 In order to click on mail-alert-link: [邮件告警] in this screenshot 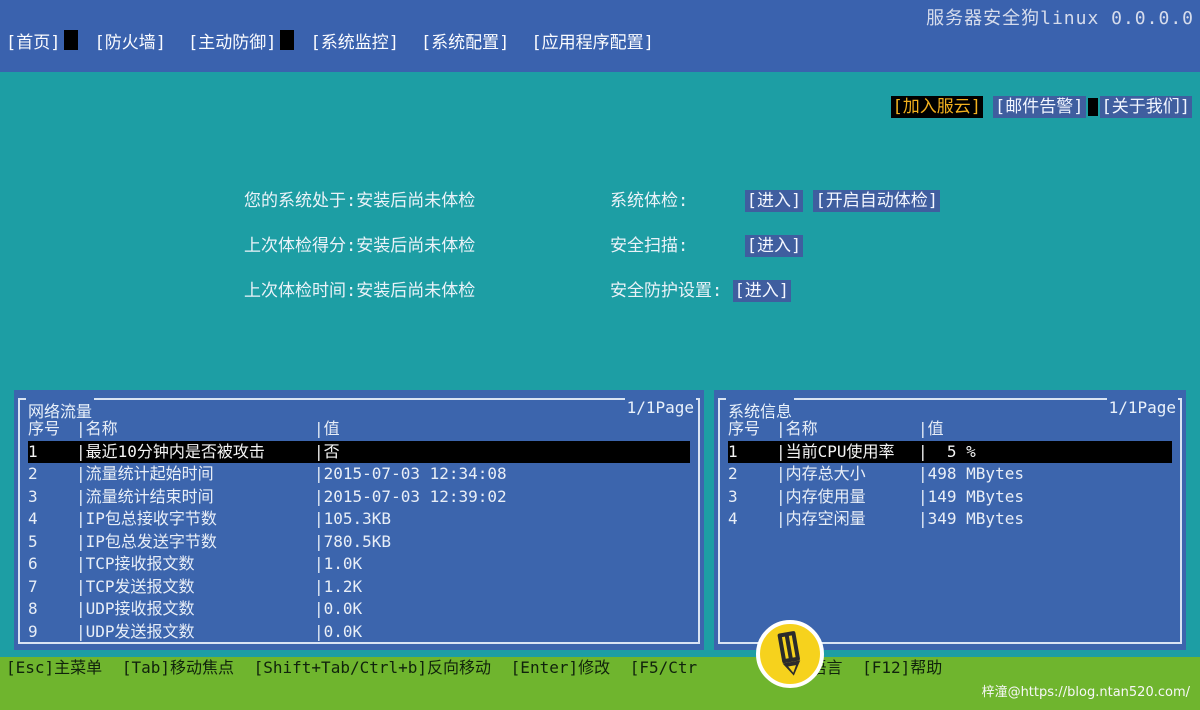, I will do `click(1039, 107)`.